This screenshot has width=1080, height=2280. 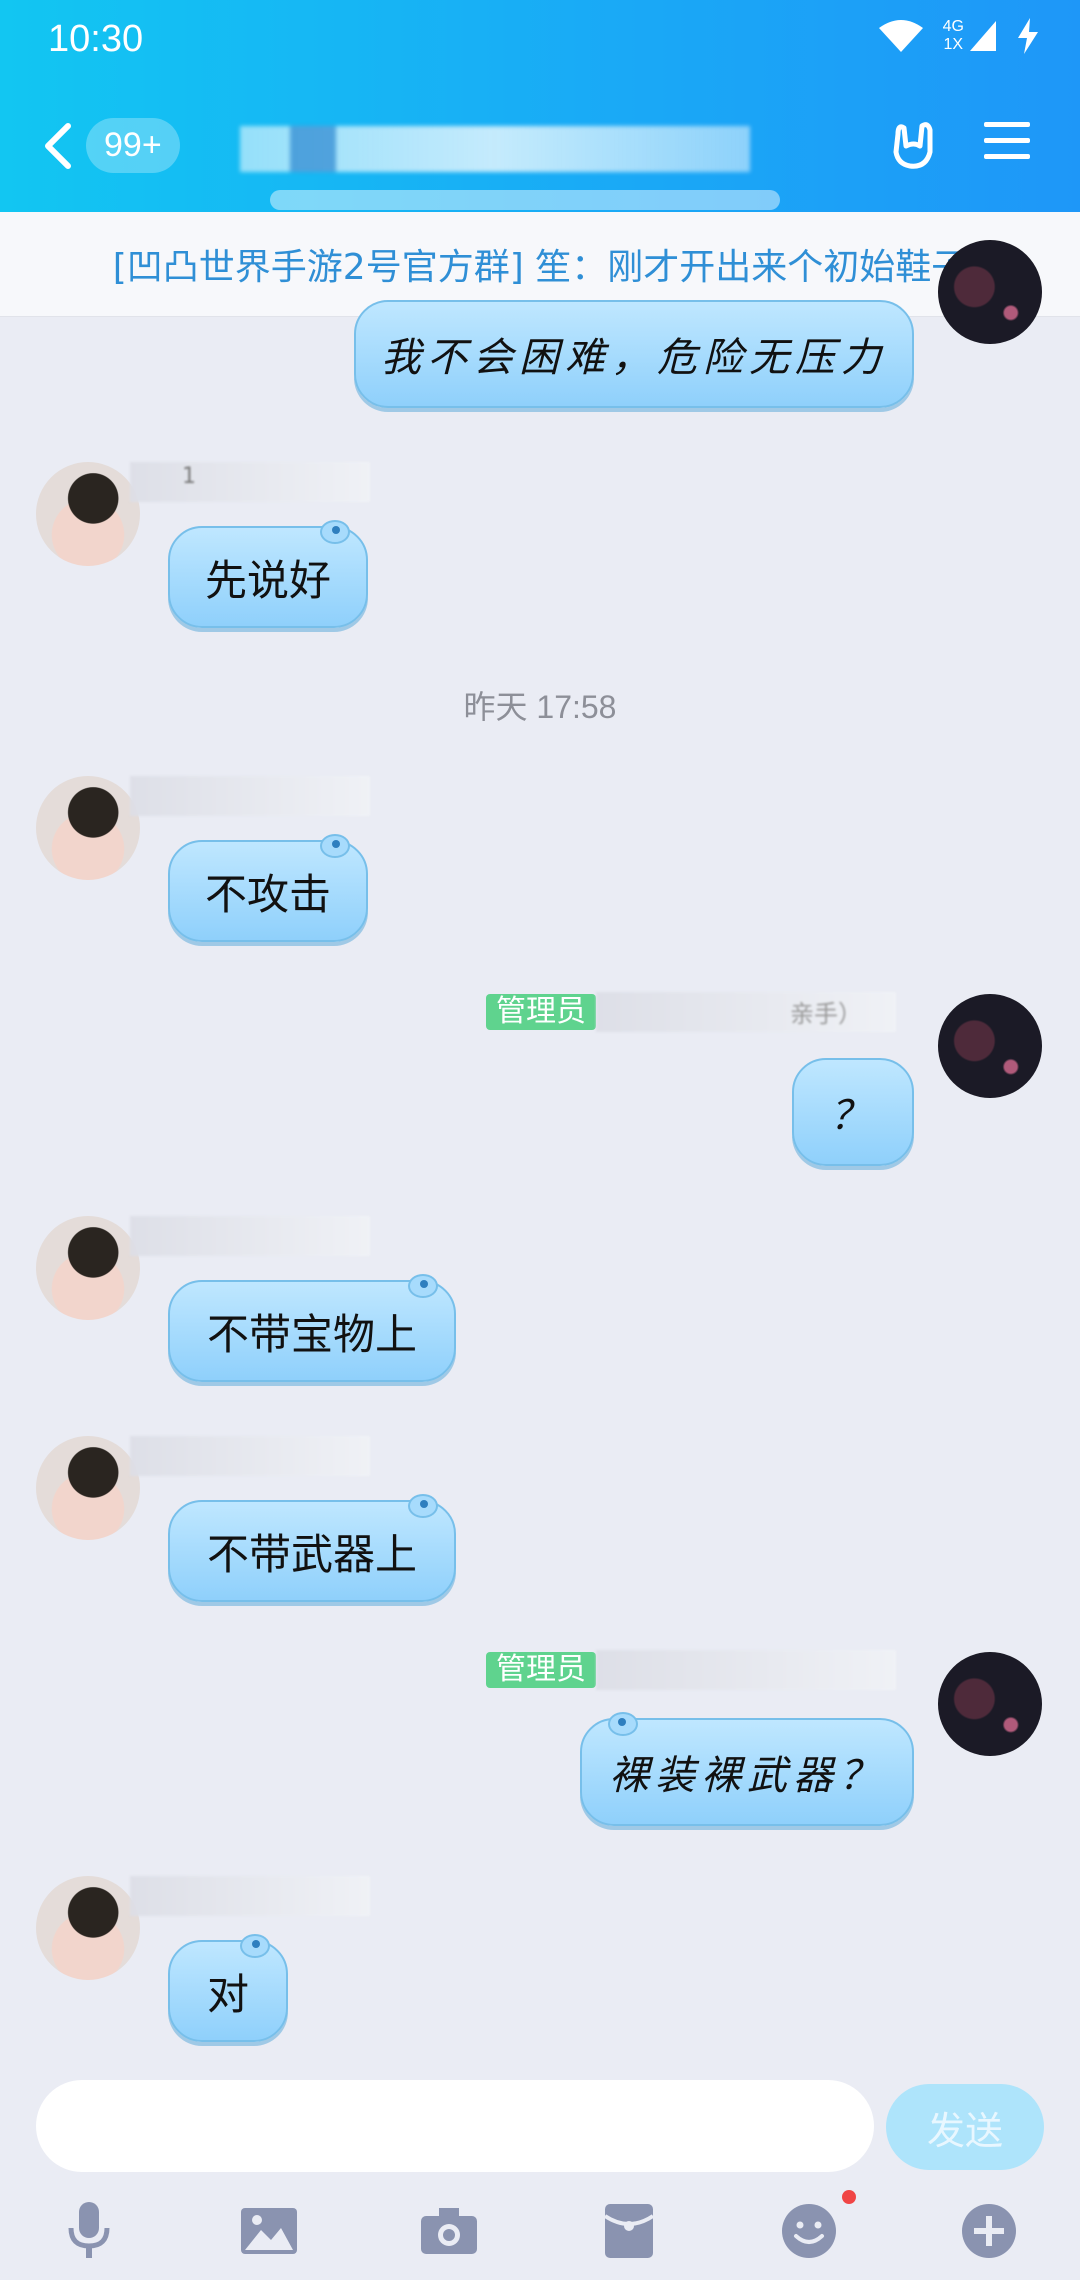 I want to click on emoji-icon, so click(x=809, y=2231).